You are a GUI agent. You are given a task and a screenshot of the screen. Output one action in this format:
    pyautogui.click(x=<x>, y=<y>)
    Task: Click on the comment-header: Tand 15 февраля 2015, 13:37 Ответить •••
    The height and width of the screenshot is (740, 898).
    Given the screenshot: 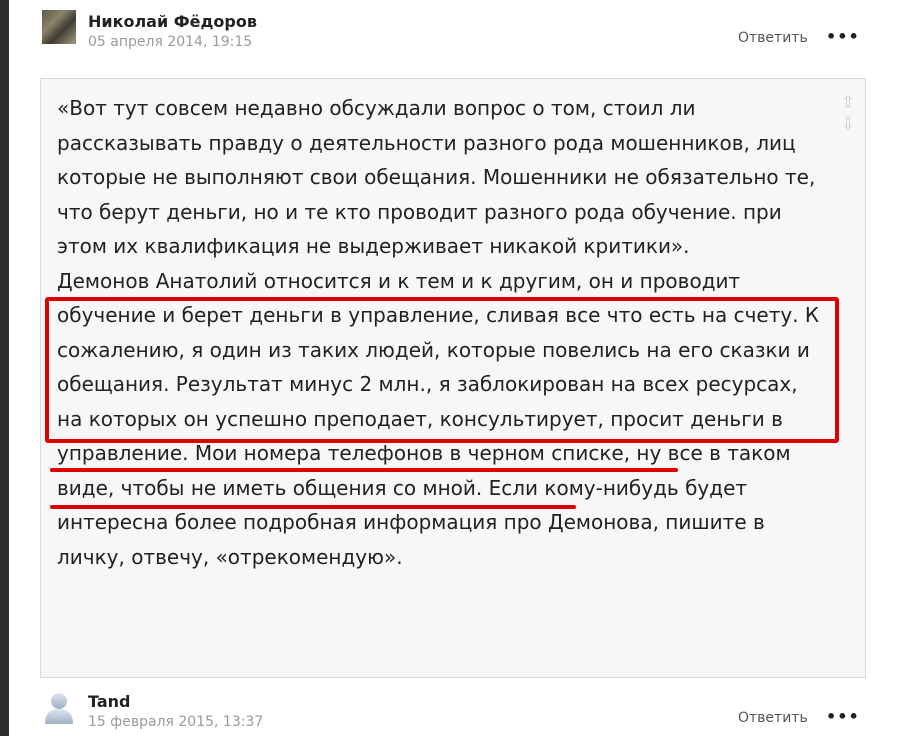 What is the action you would take?
    pyautogui.click(x=455, y=715)
    